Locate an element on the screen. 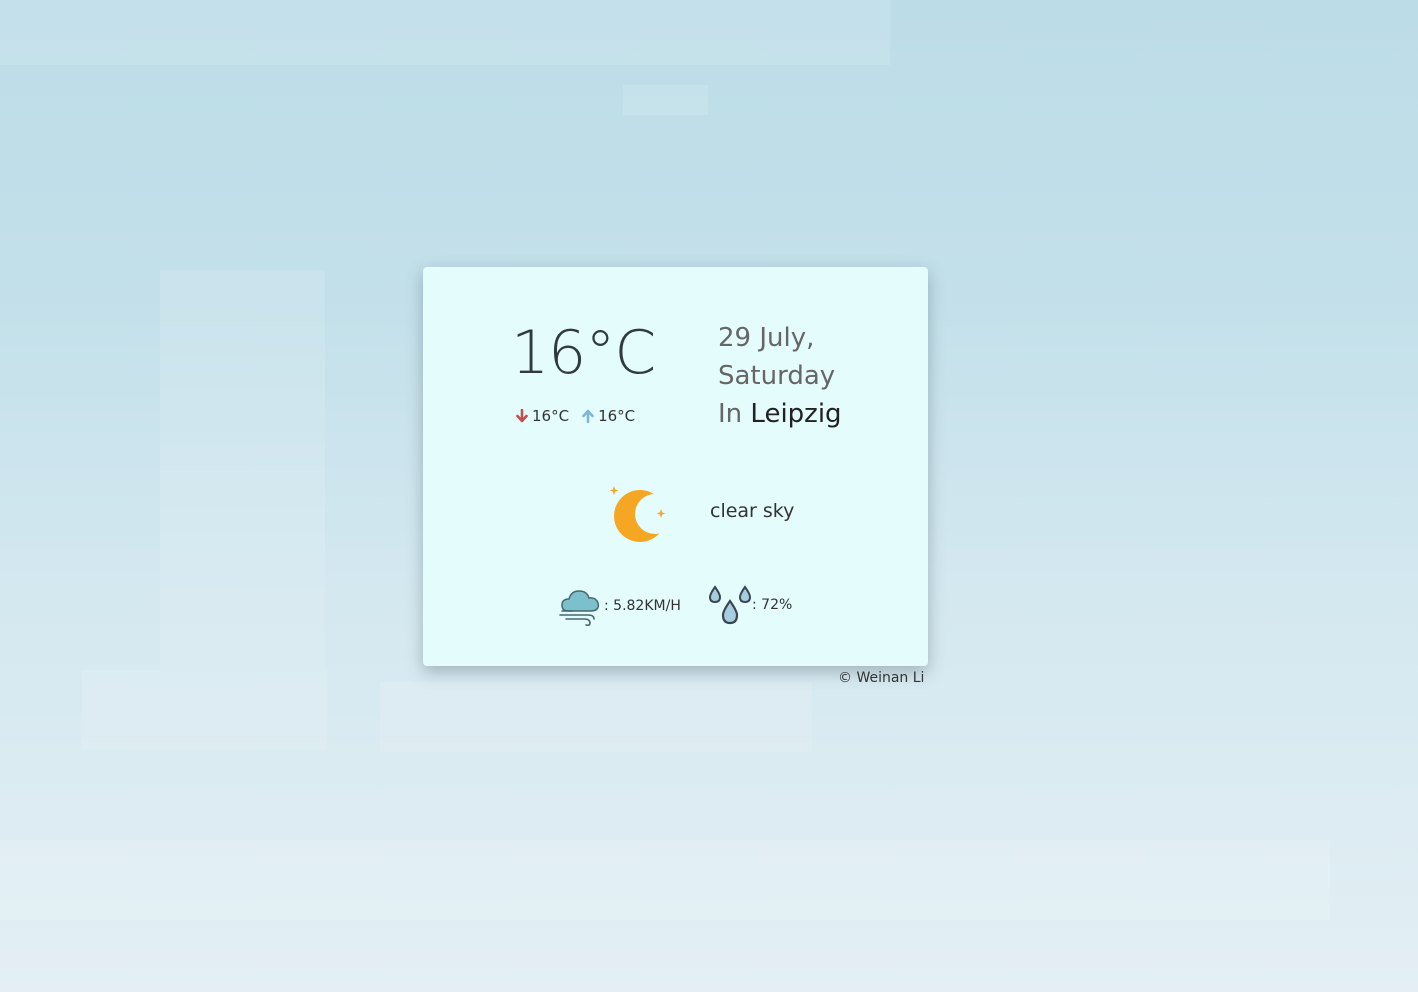  temperature-range: 16°C 16°C is located at coordinates (581, 416).